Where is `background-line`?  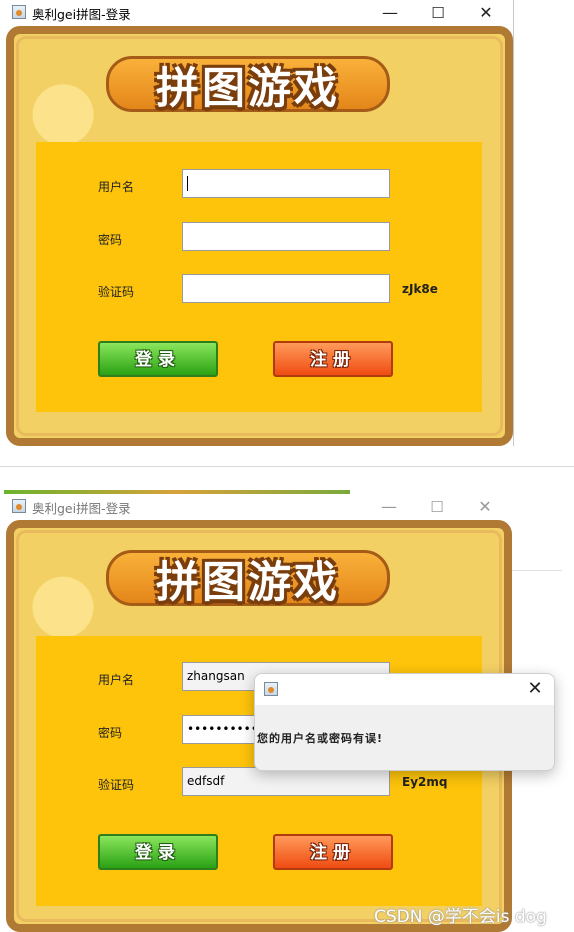 background-line is located at coordinates (537, 570).